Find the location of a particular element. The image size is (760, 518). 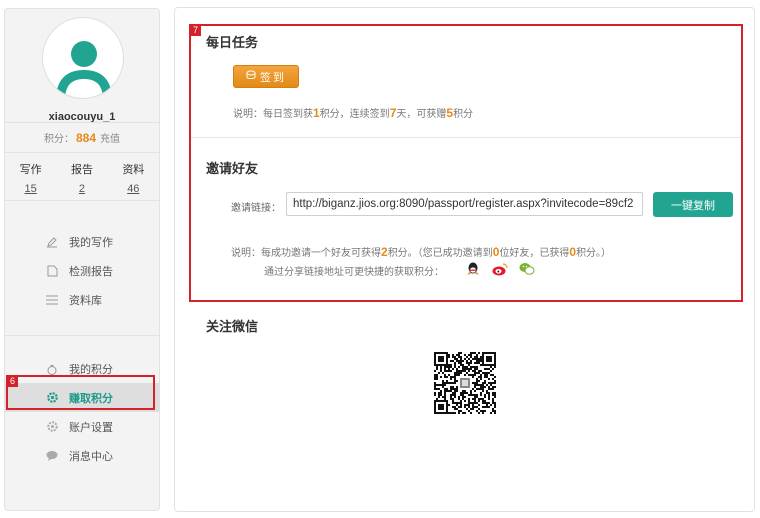

settings-icon is located at coordinates (52, 427).